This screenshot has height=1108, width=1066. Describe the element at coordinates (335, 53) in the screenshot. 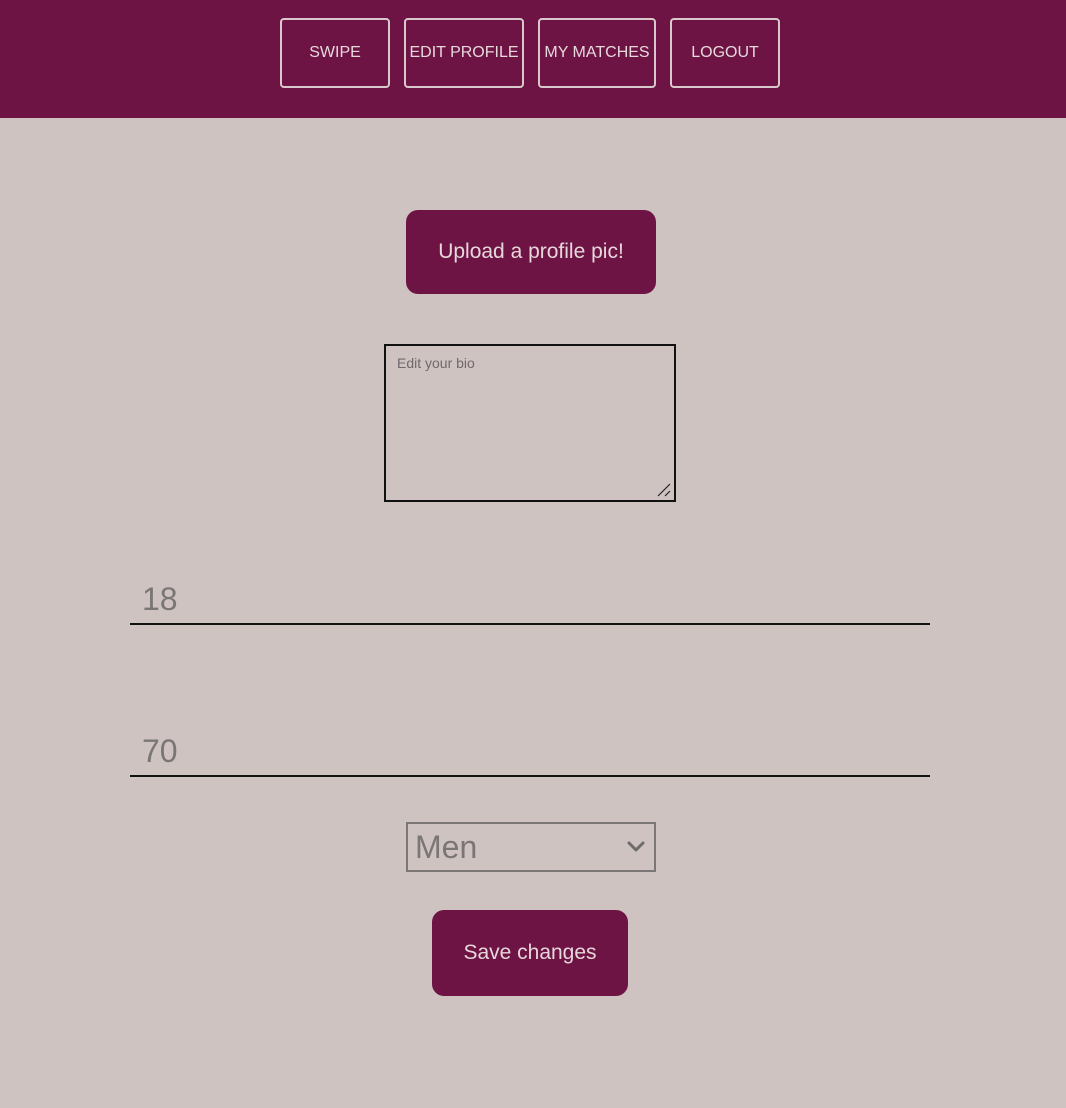

I see `nav-swipe-button: SWIPE` at that location.